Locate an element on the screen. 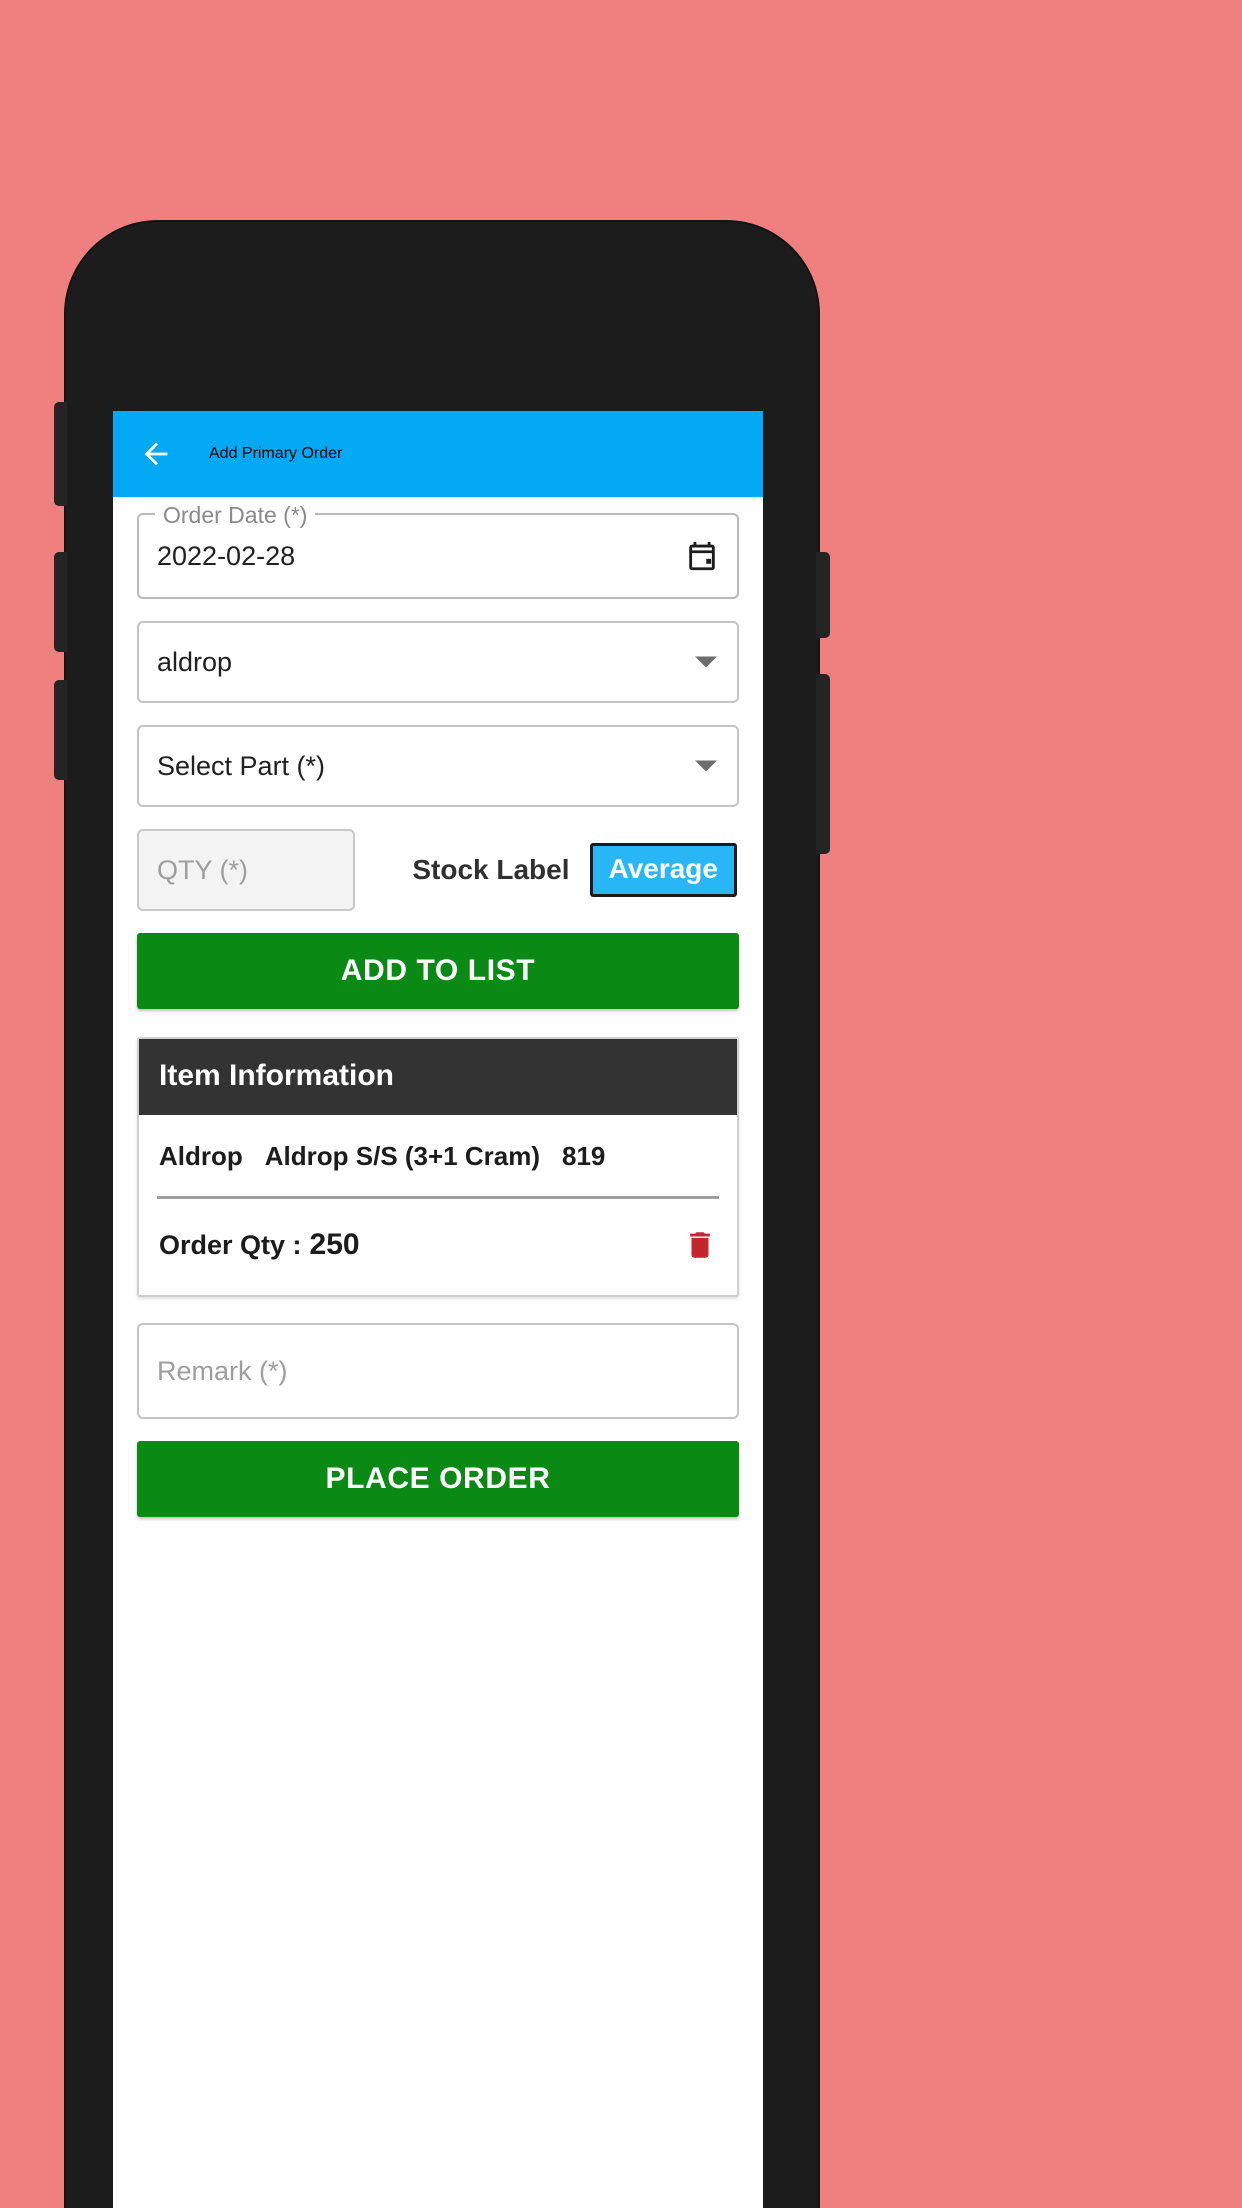  order-date-field: Order Date (*) 2022-02-28 is located at coordinates (438, 550).